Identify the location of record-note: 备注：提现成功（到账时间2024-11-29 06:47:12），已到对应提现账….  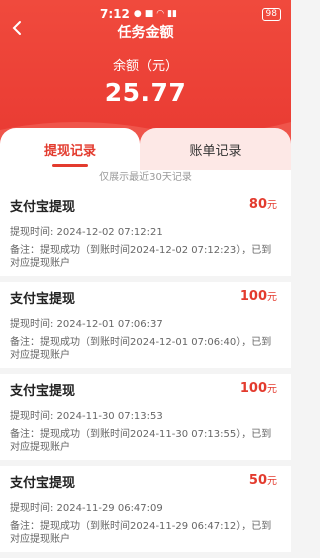
(141, 533).